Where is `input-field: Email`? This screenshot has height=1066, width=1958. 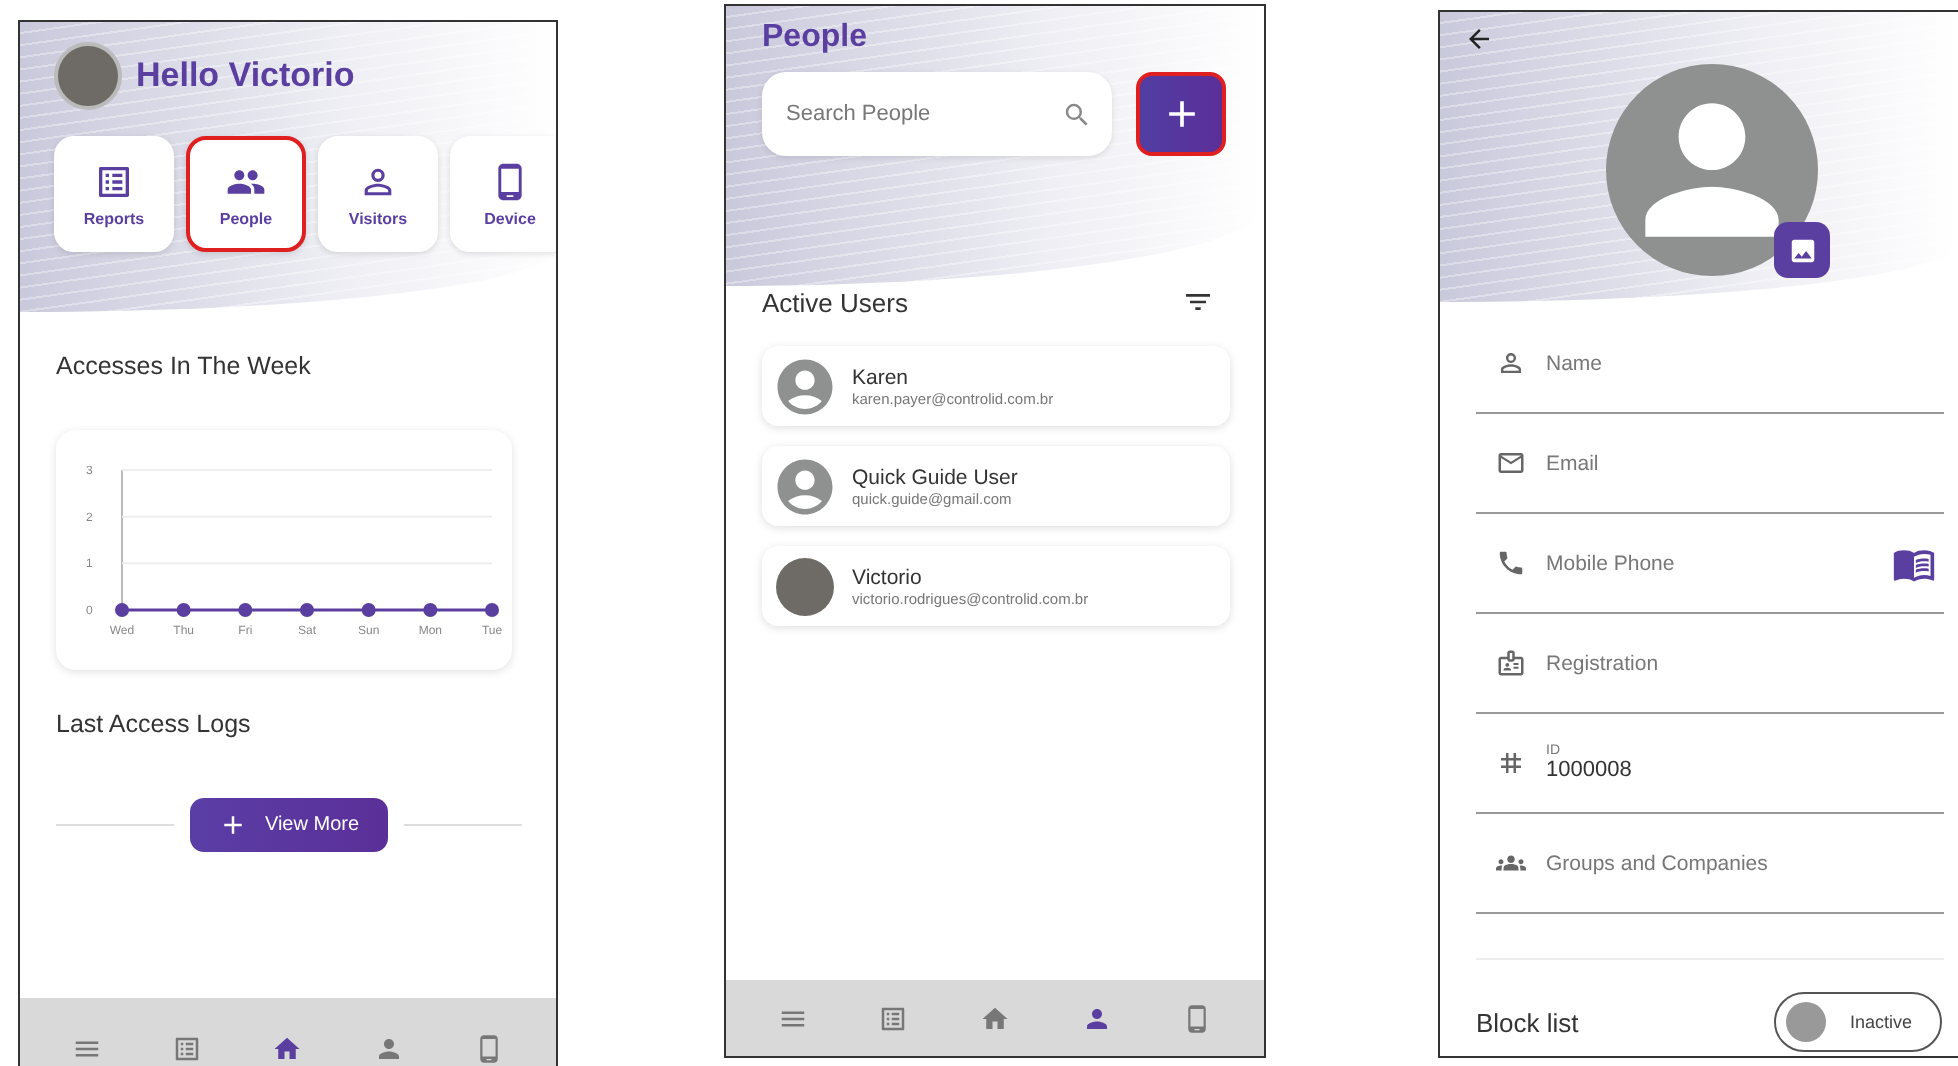 input-field: Email is located at coordinates (1741, 463).